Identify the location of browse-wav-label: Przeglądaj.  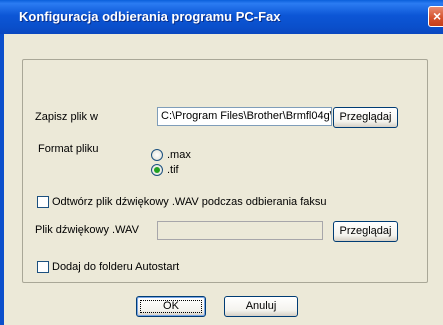
(365, 231).